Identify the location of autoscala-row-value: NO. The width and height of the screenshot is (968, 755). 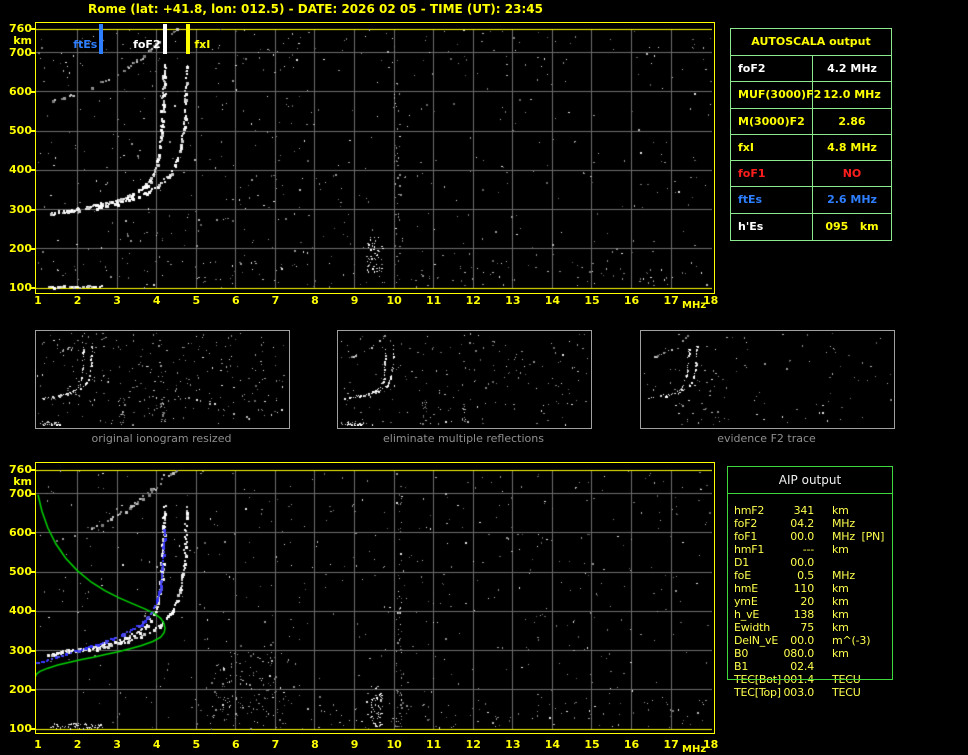
(852, 174).